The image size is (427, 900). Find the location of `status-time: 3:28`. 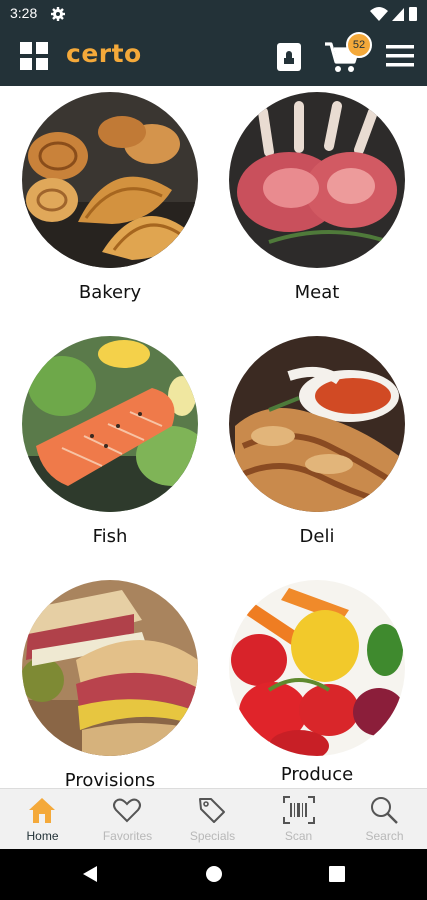

status-time: 3:28 is located at coordinates (24, 13).